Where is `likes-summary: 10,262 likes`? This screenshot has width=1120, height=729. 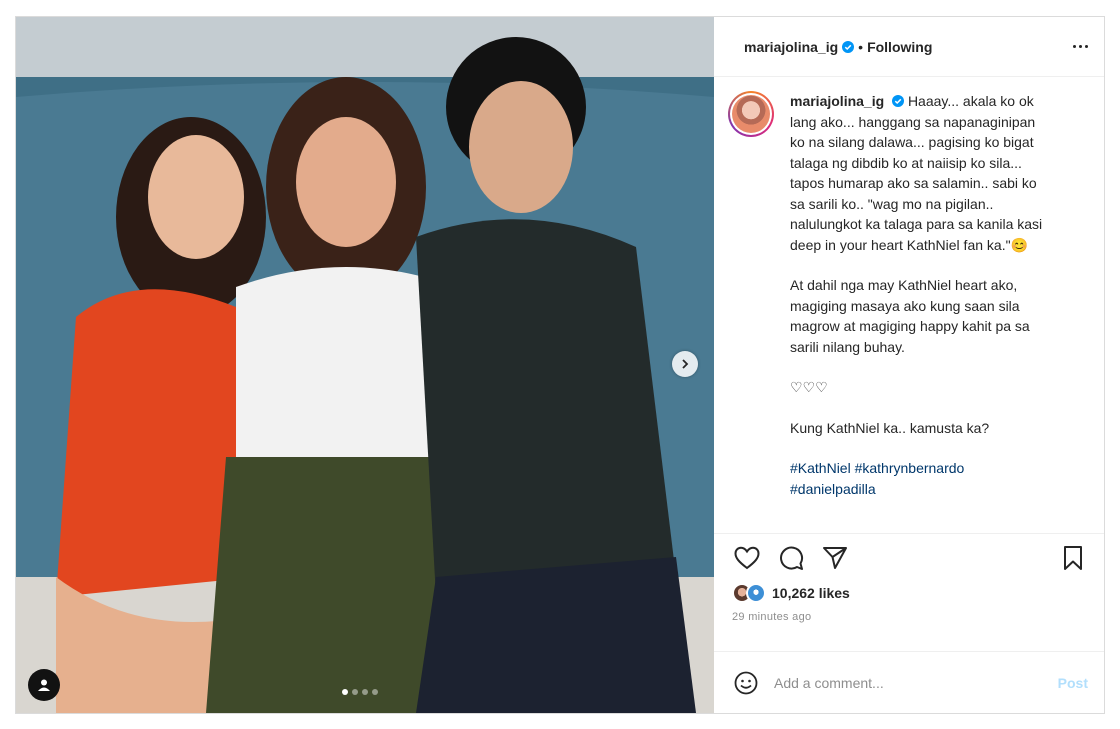 likes-summary: 10,262 likes is located at coordinates (909, 593).